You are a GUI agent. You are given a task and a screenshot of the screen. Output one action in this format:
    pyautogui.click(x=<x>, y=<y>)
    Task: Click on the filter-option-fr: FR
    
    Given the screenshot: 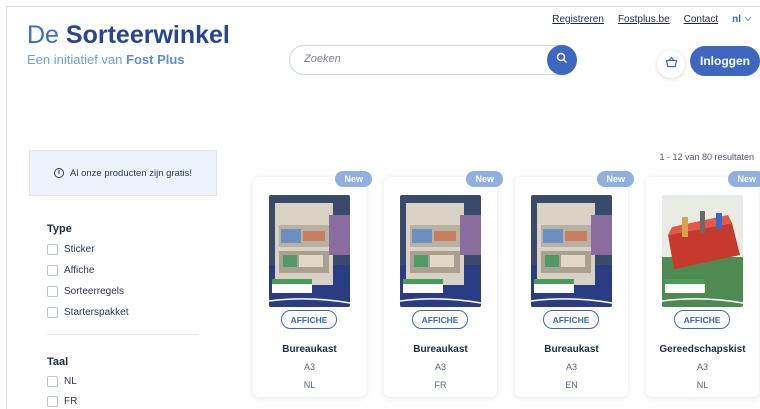 What is the action you would take?
    pyautogui.click(x=62, y=401)
    